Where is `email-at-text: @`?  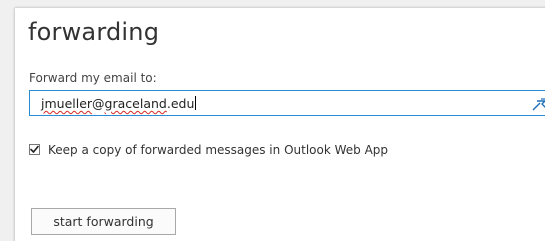
email-at-text: @ is located at coordinates (98, 103).